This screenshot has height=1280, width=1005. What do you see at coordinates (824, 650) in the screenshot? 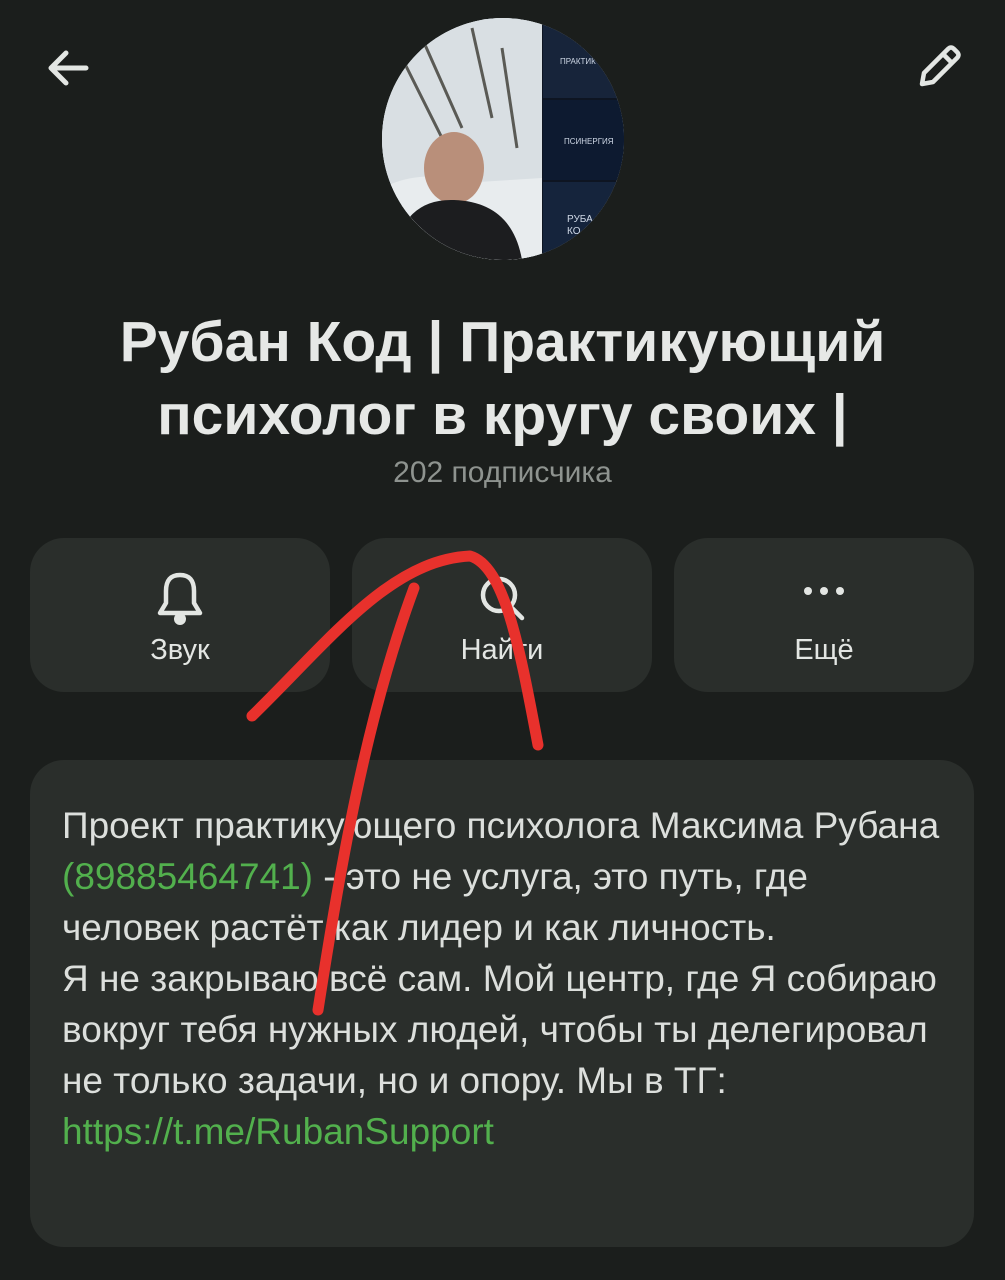
I see `more-label: Ещё` at bounding box center [824, 650].